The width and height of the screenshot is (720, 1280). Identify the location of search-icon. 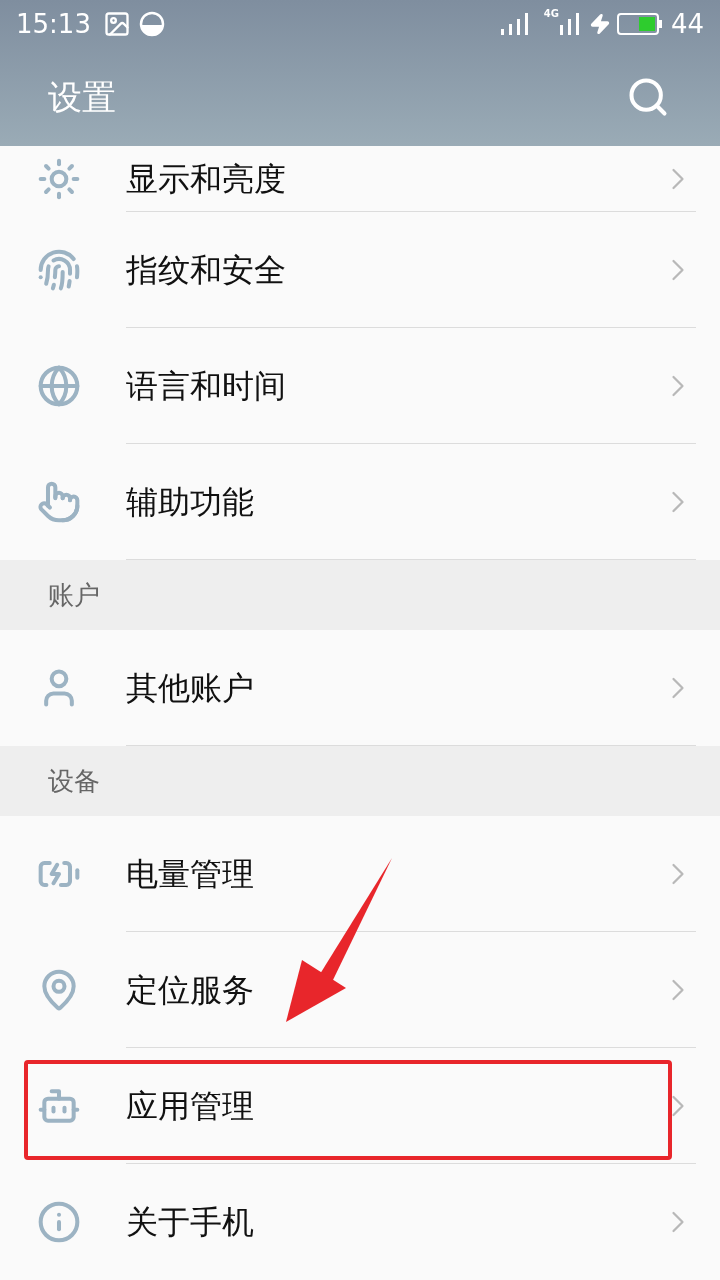
(648, 97).